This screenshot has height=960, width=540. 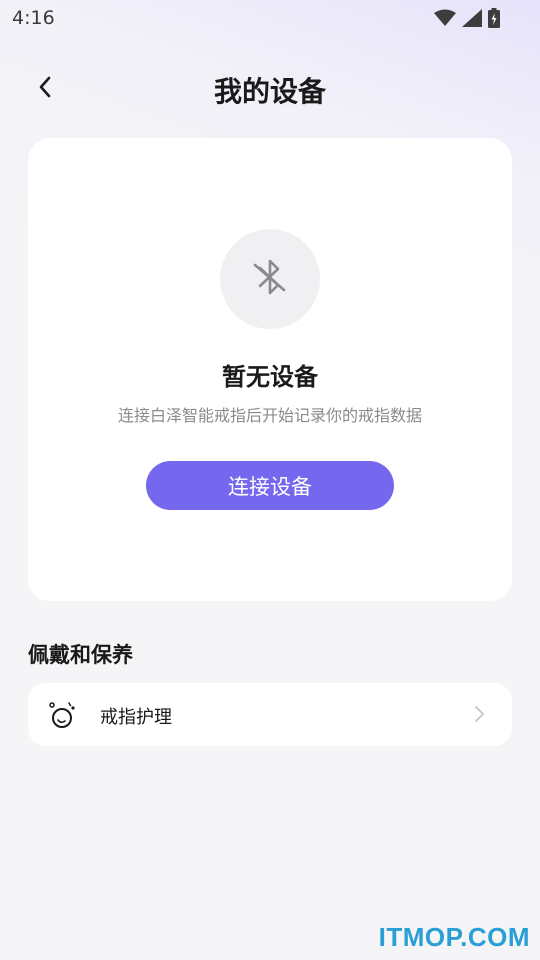 What do you see at coordinates (445, 18) in the screenshot?
I see `wifi-icon` at bounding box center [445, 18].